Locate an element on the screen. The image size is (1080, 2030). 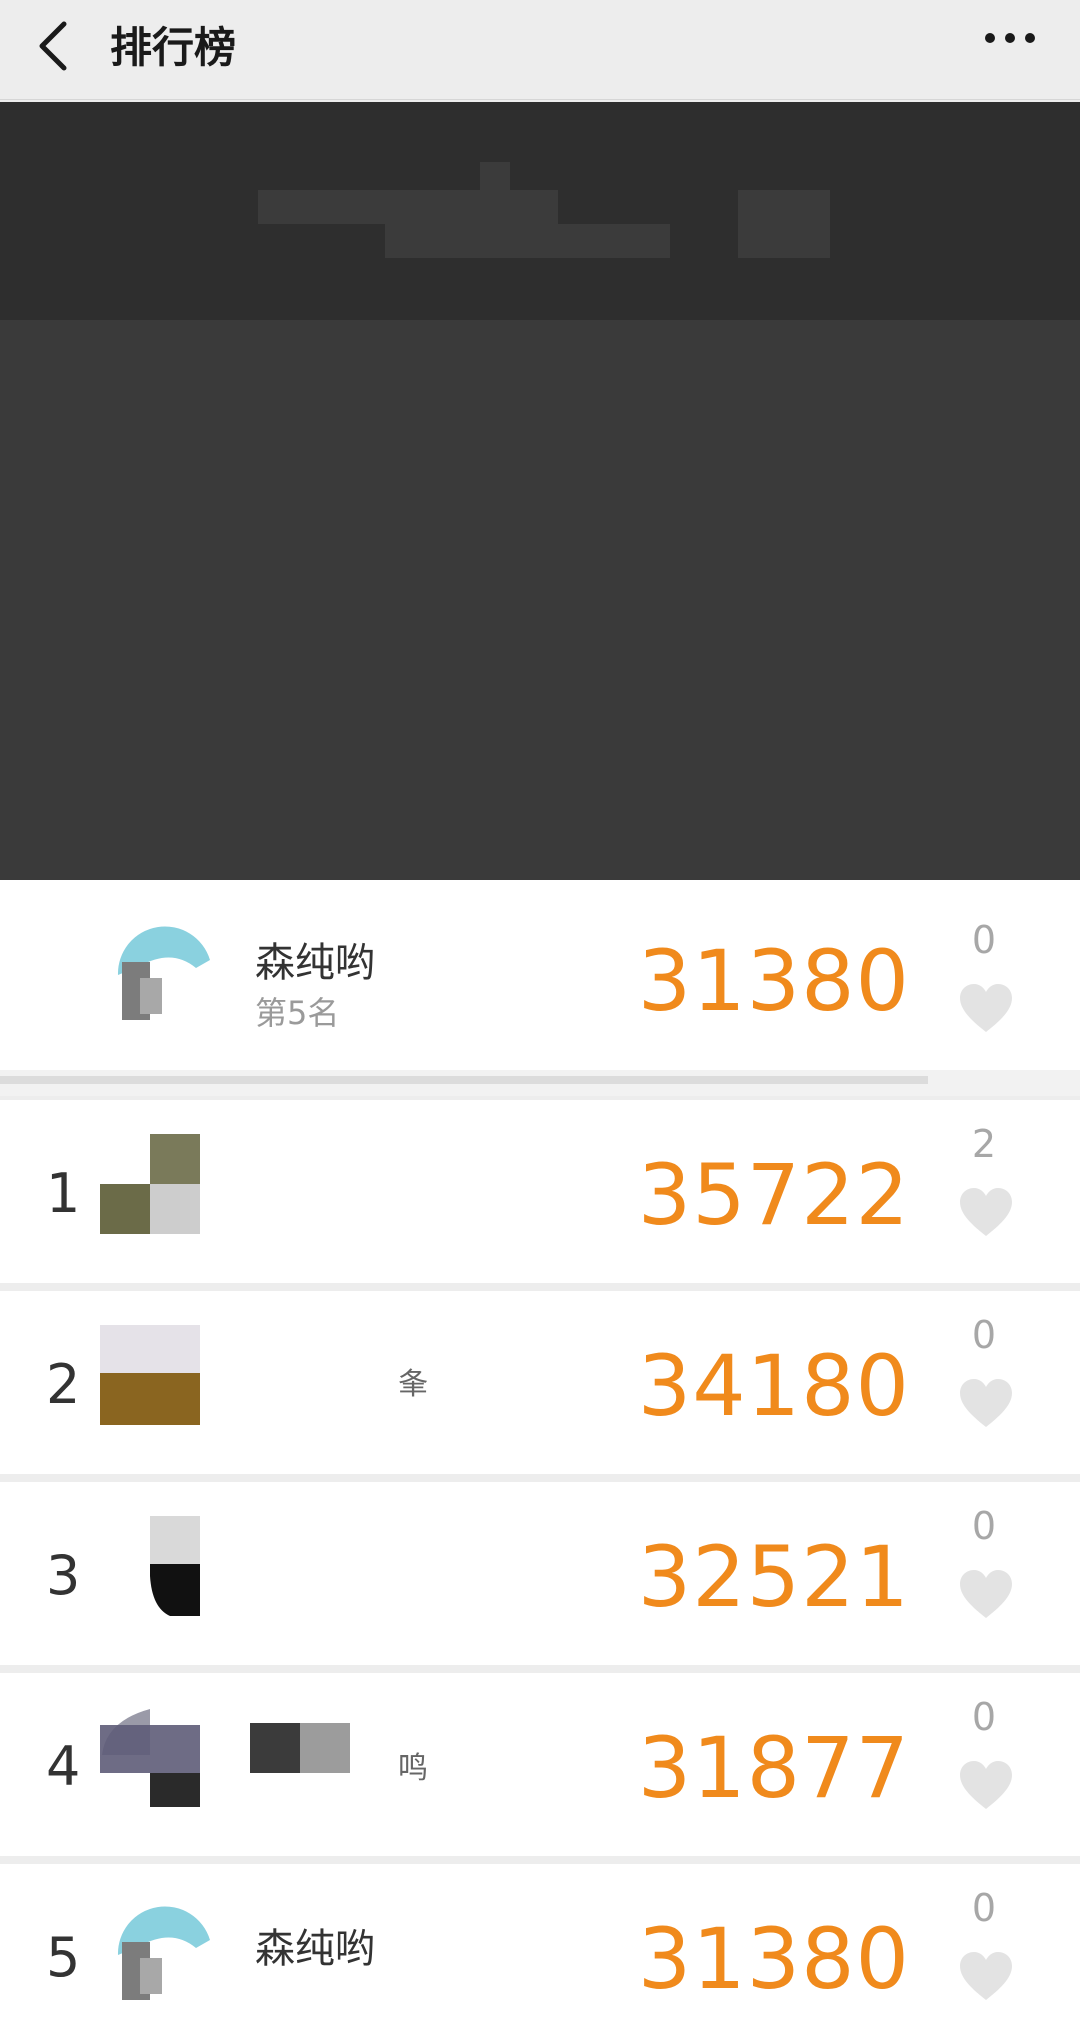
list-item: 4 鸣 31877 0 is located at coordinates (540, 1764).